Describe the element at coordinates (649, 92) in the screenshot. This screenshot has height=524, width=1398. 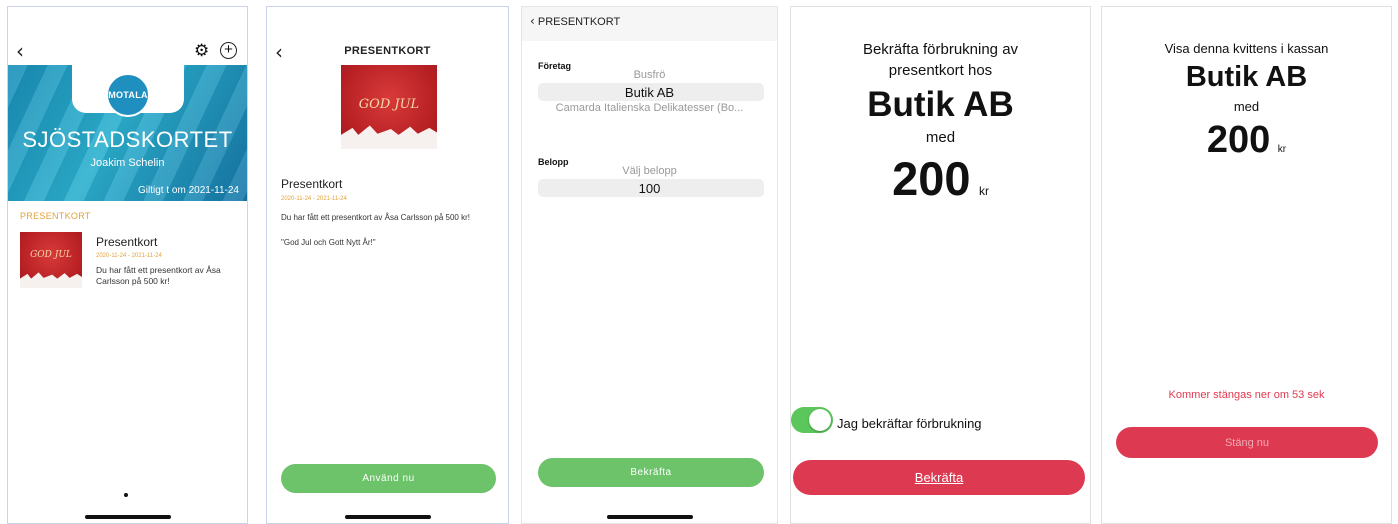
I see `company-option-selected: Butik AB` at that location.